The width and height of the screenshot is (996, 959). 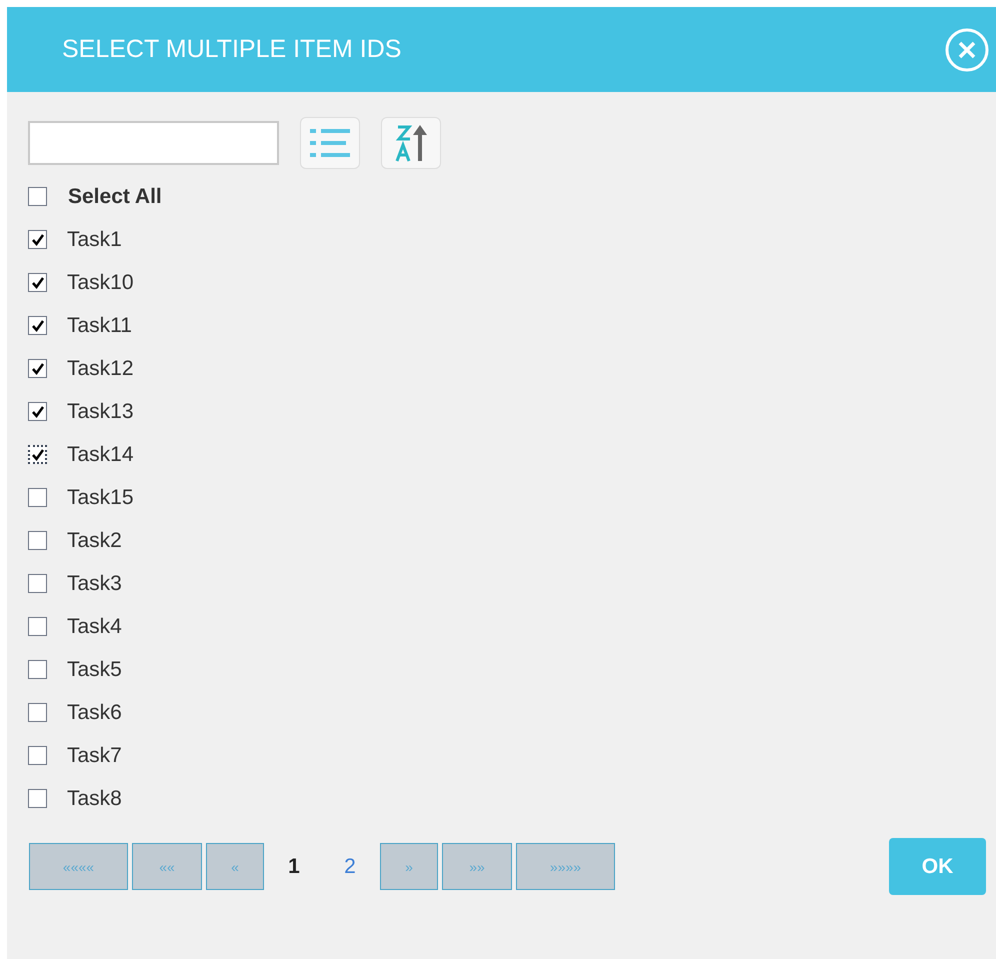 What do you see at coordinates (115, 196) in the screenshot?
I see `select-all-label: Select All` at bounding box center [115, 196].